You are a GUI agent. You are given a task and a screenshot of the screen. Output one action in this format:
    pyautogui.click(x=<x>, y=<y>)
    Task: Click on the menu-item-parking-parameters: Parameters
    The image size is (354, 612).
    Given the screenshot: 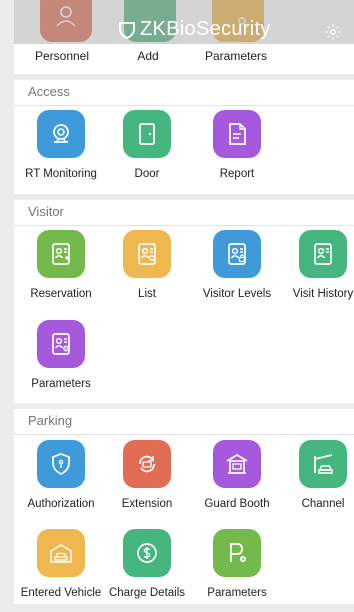 What is the action you would take?
    pyautogui.click(x=237, y=570)
    